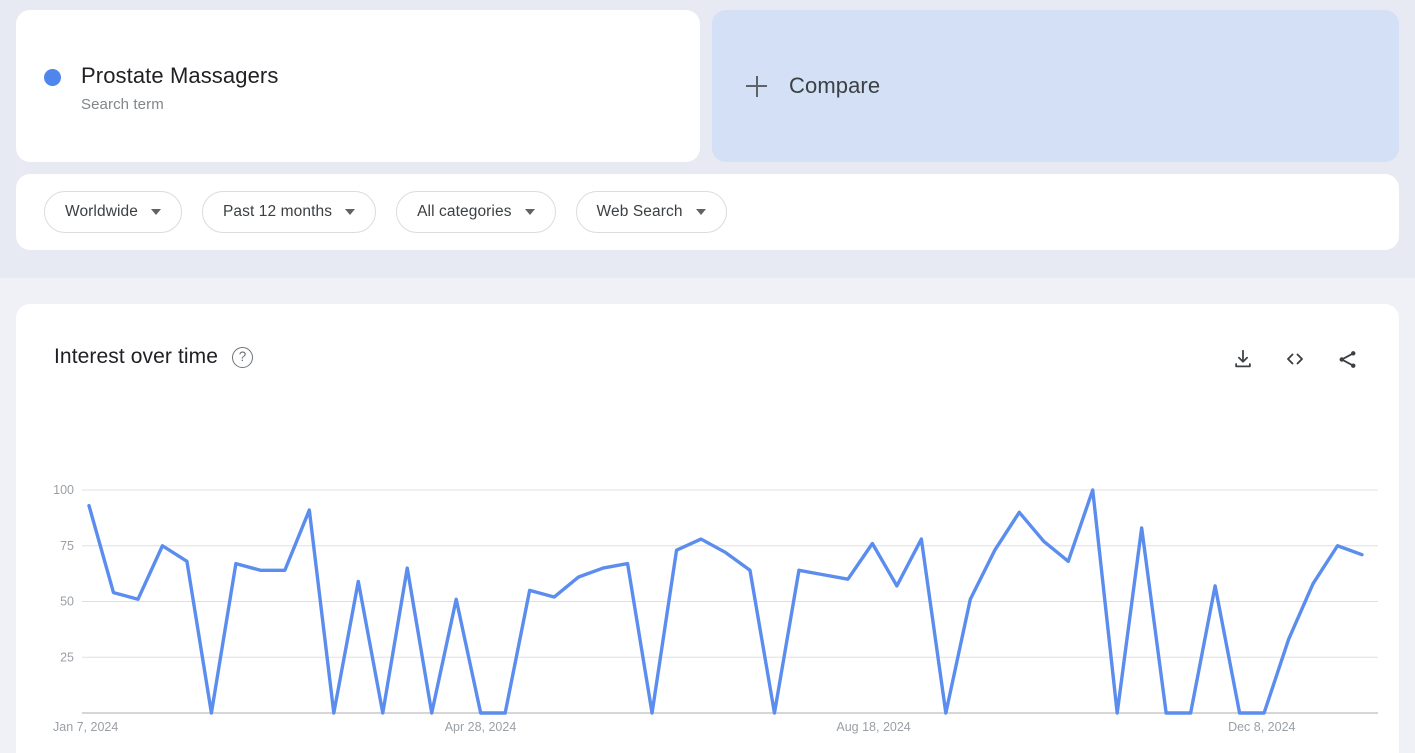 This screenshot has width=1415, height=753. I want to click on filter-time-range: Past 12 months, so click(289, 212).